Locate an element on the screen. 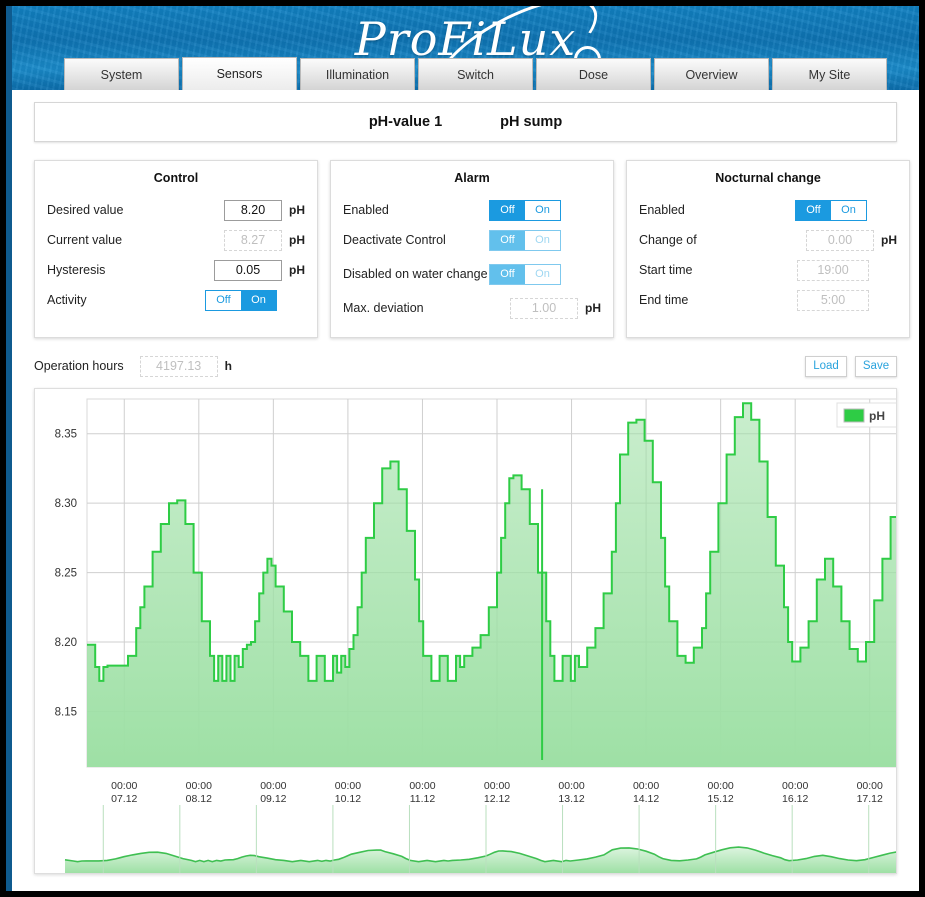  operation-hours-value: 4197.13 is located at coordinates (178, 366).